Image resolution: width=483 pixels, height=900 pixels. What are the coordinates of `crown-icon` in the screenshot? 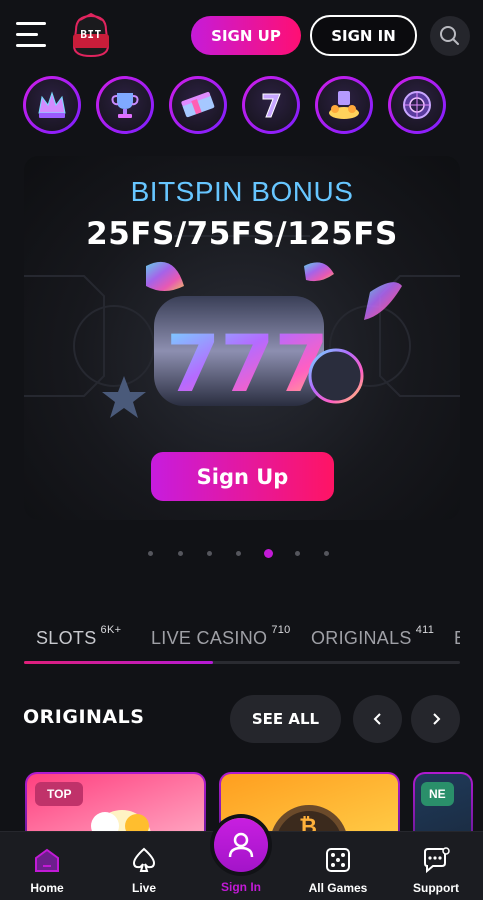 It's located at (52, 104).